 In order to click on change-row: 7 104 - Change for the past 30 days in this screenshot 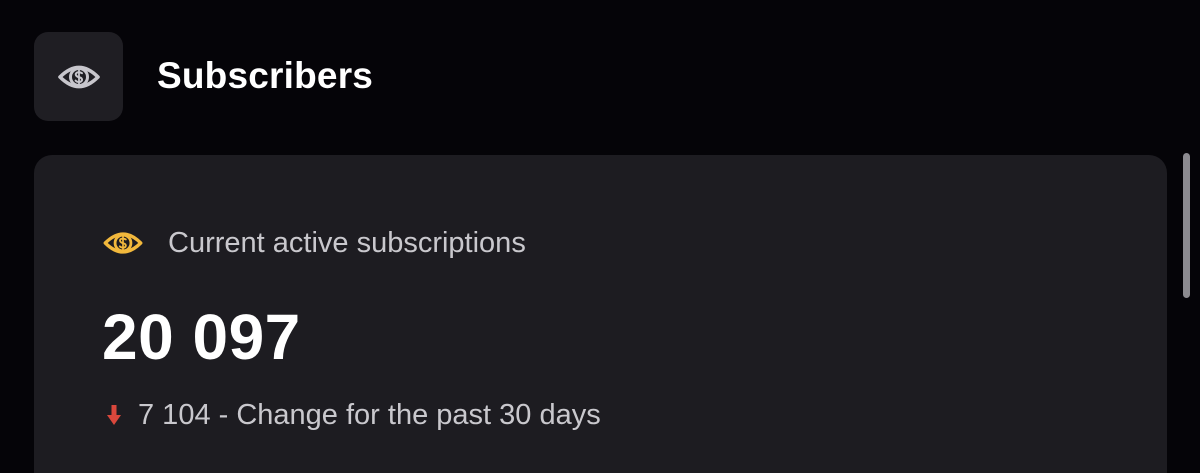, I will do `click(353, 415)`.